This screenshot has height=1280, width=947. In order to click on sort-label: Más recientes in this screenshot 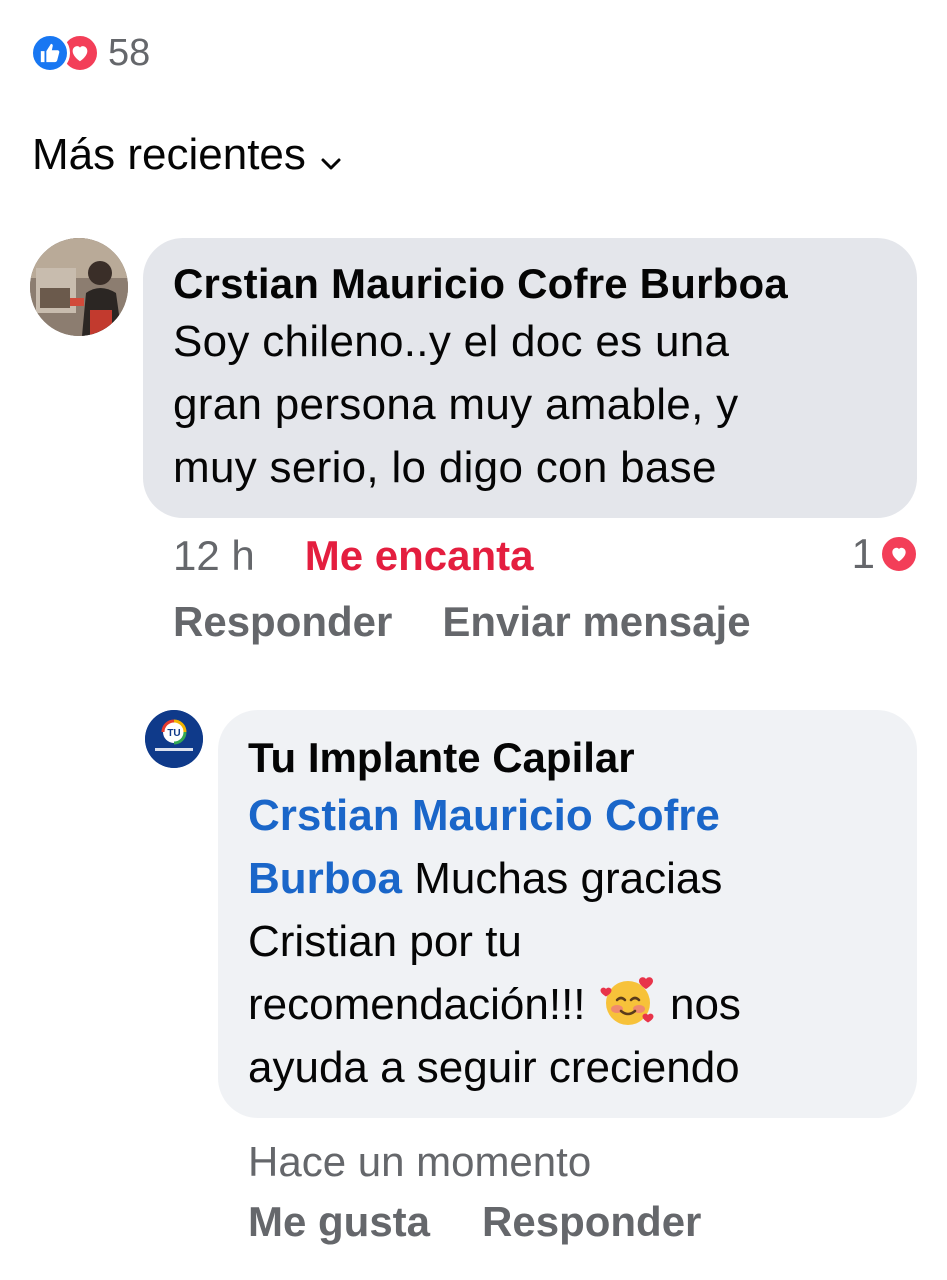, I will do `click(169, 154)`.